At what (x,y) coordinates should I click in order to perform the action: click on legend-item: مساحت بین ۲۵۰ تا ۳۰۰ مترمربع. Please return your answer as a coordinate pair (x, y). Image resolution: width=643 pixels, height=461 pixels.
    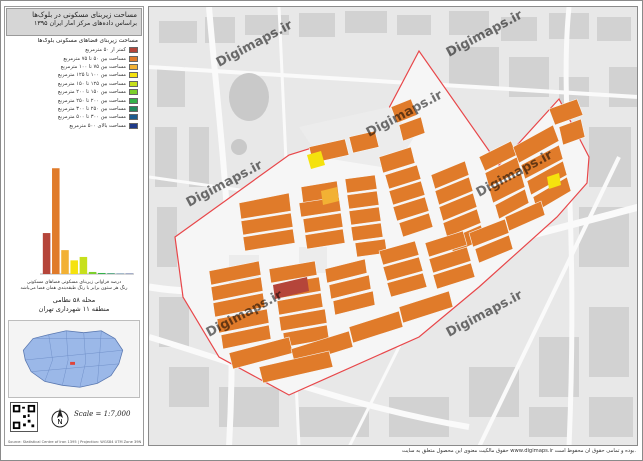
    Looking at the image, I should click on (74, 109).